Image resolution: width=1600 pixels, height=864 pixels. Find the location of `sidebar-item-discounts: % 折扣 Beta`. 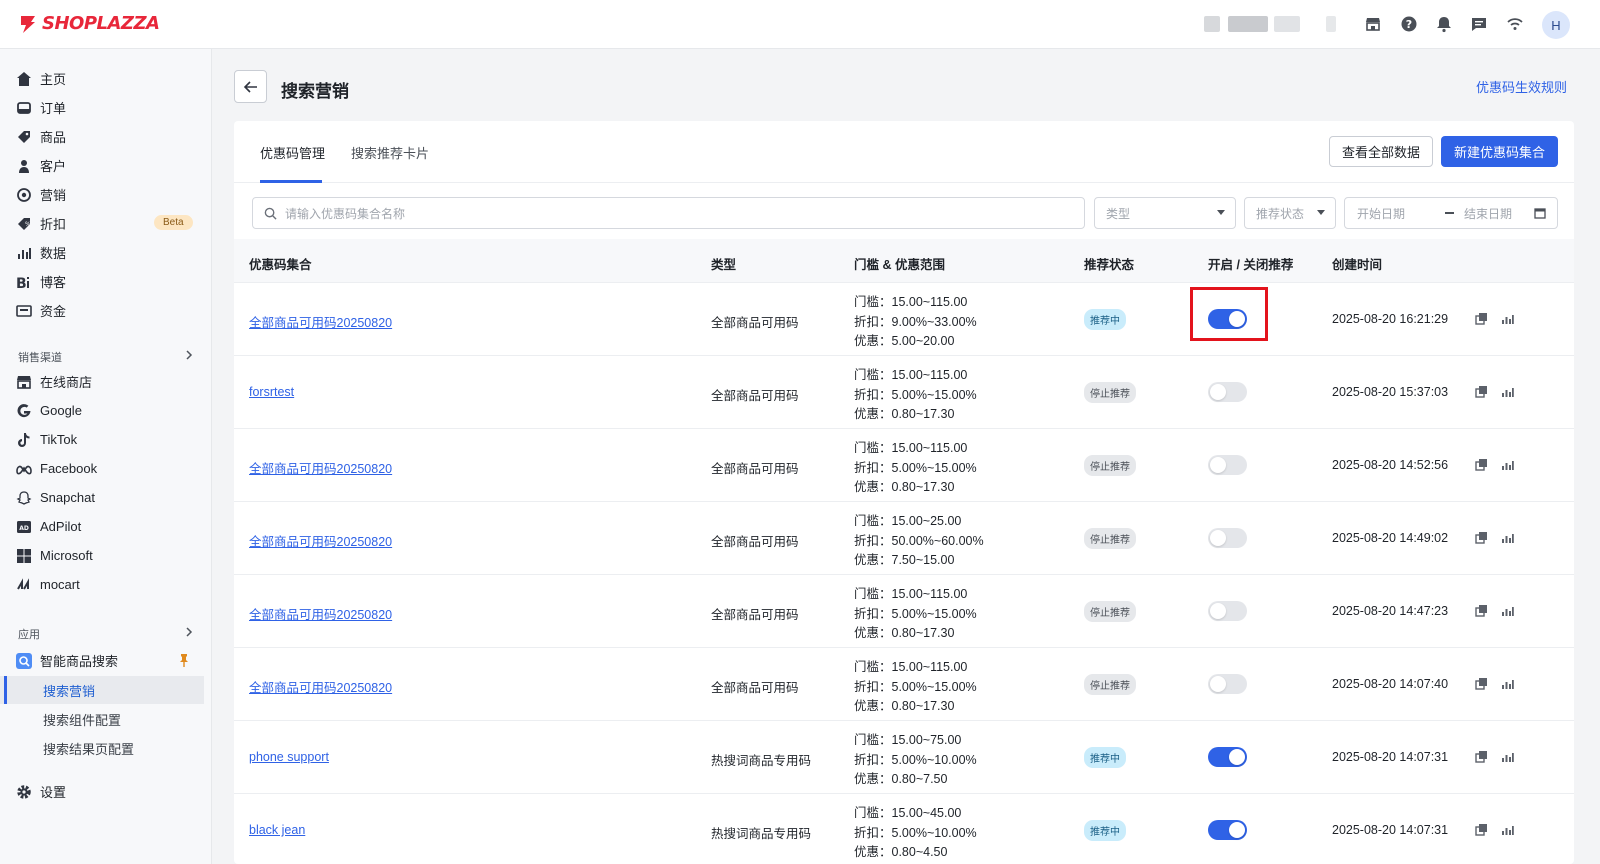

sidebar-item-discounts: % 折扣 Beta is located at coordinates (106, 223).